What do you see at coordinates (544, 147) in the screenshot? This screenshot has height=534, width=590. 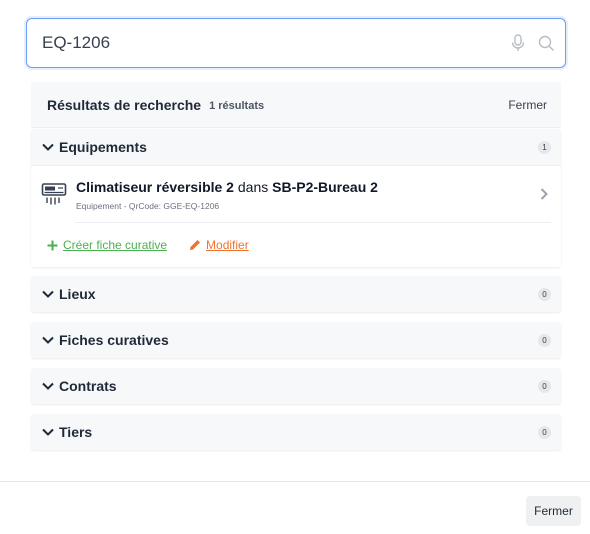 I see `count-badge: 1` at bounding box center [544, 147].